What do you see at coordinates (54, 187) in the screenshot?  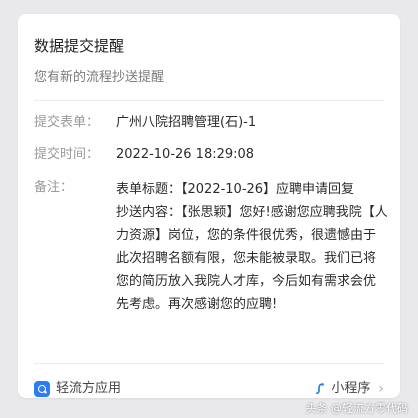 I see `note-label: 备注：` at bounding box center [54, 187].